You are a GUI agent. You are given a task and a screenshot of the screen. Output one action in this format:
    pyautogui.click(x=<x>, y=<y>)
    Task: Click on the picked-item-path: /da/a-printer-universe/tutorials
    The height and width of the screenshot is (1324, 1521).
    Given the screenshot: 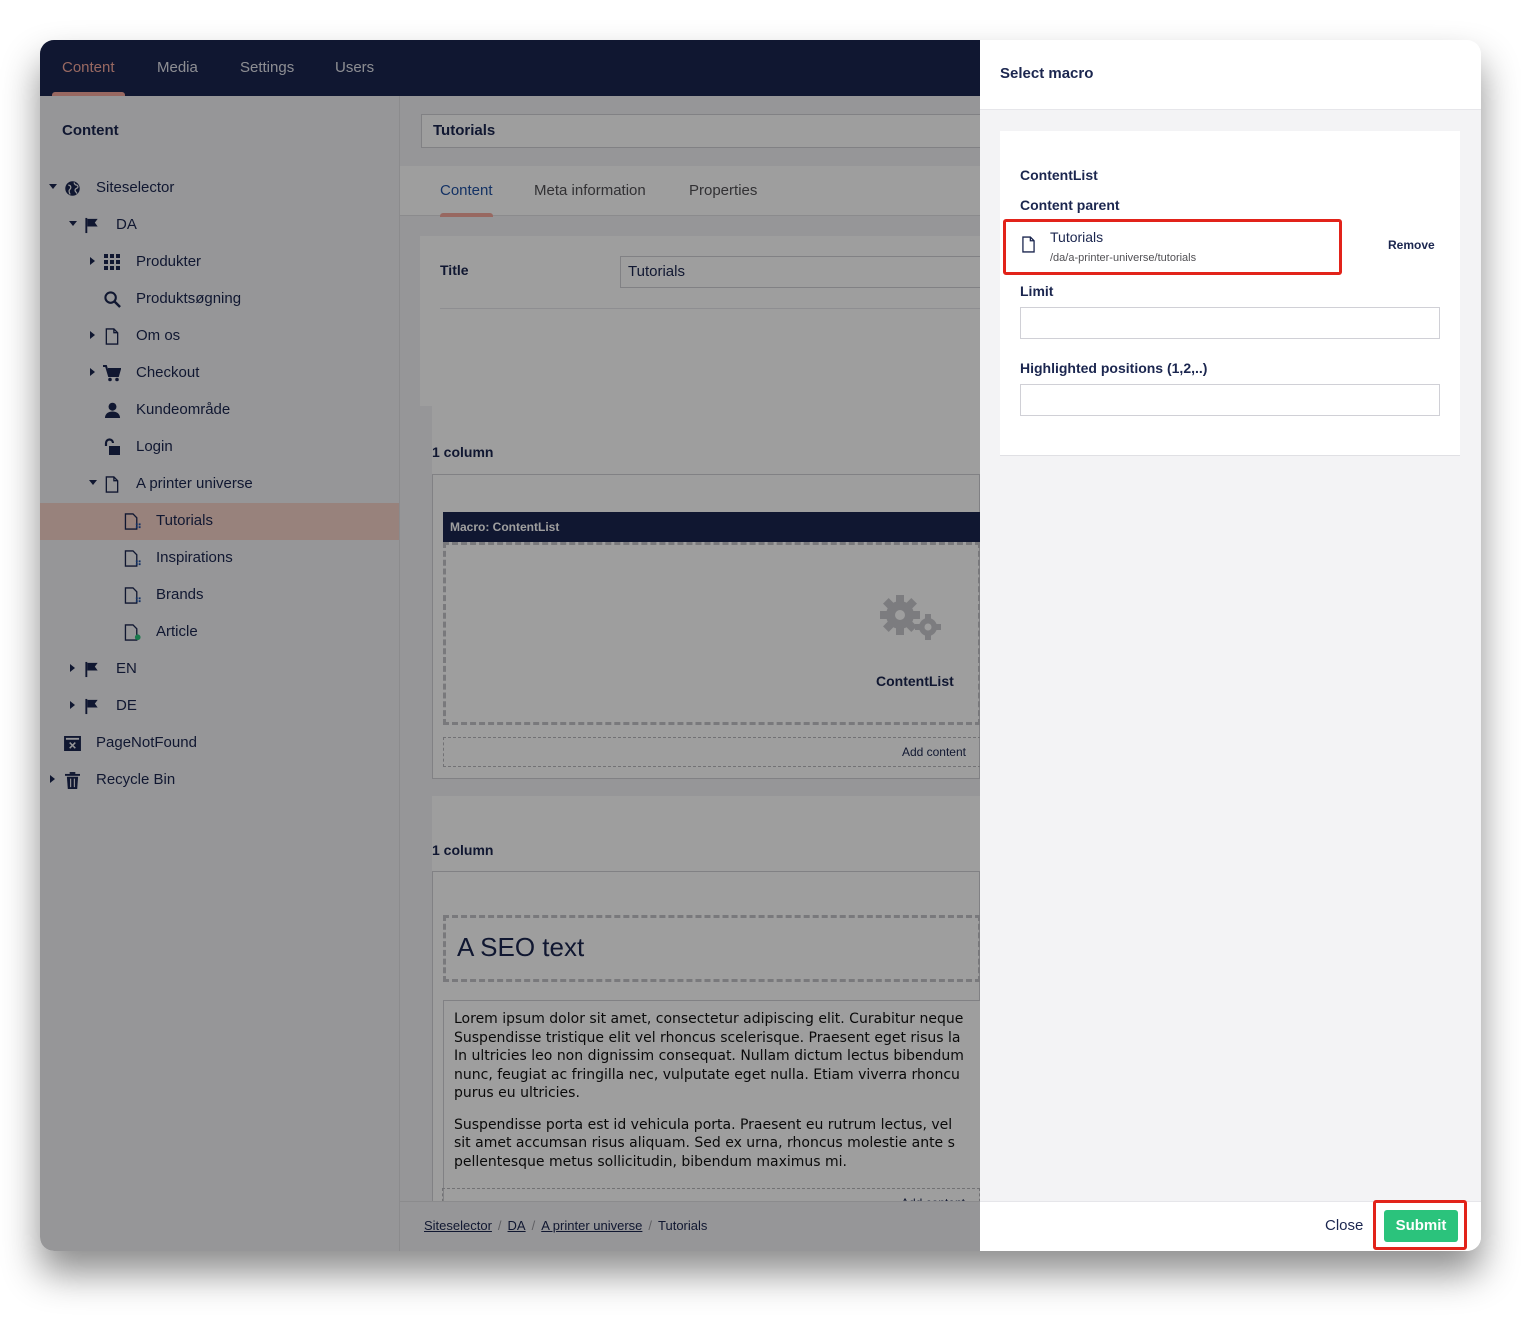 What is the action you would take?
    pyautogui.click(x=1123, y=258)
    